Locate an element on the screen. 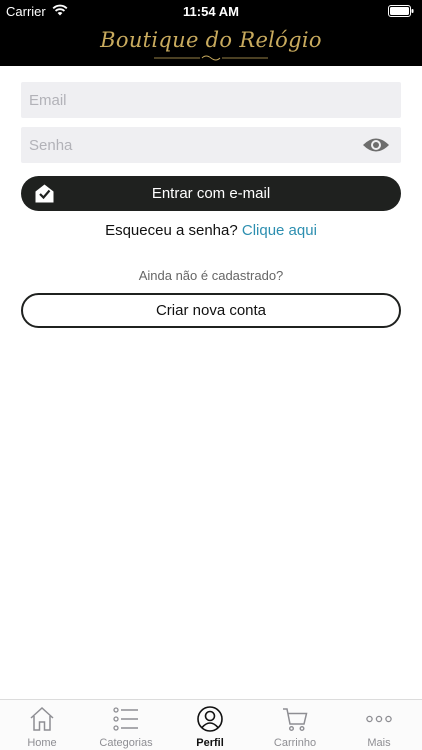 This screenshot has width=422, height=750. forgot-password-prompt: Esqueceu a senha? is located at coordinates (171, 230).